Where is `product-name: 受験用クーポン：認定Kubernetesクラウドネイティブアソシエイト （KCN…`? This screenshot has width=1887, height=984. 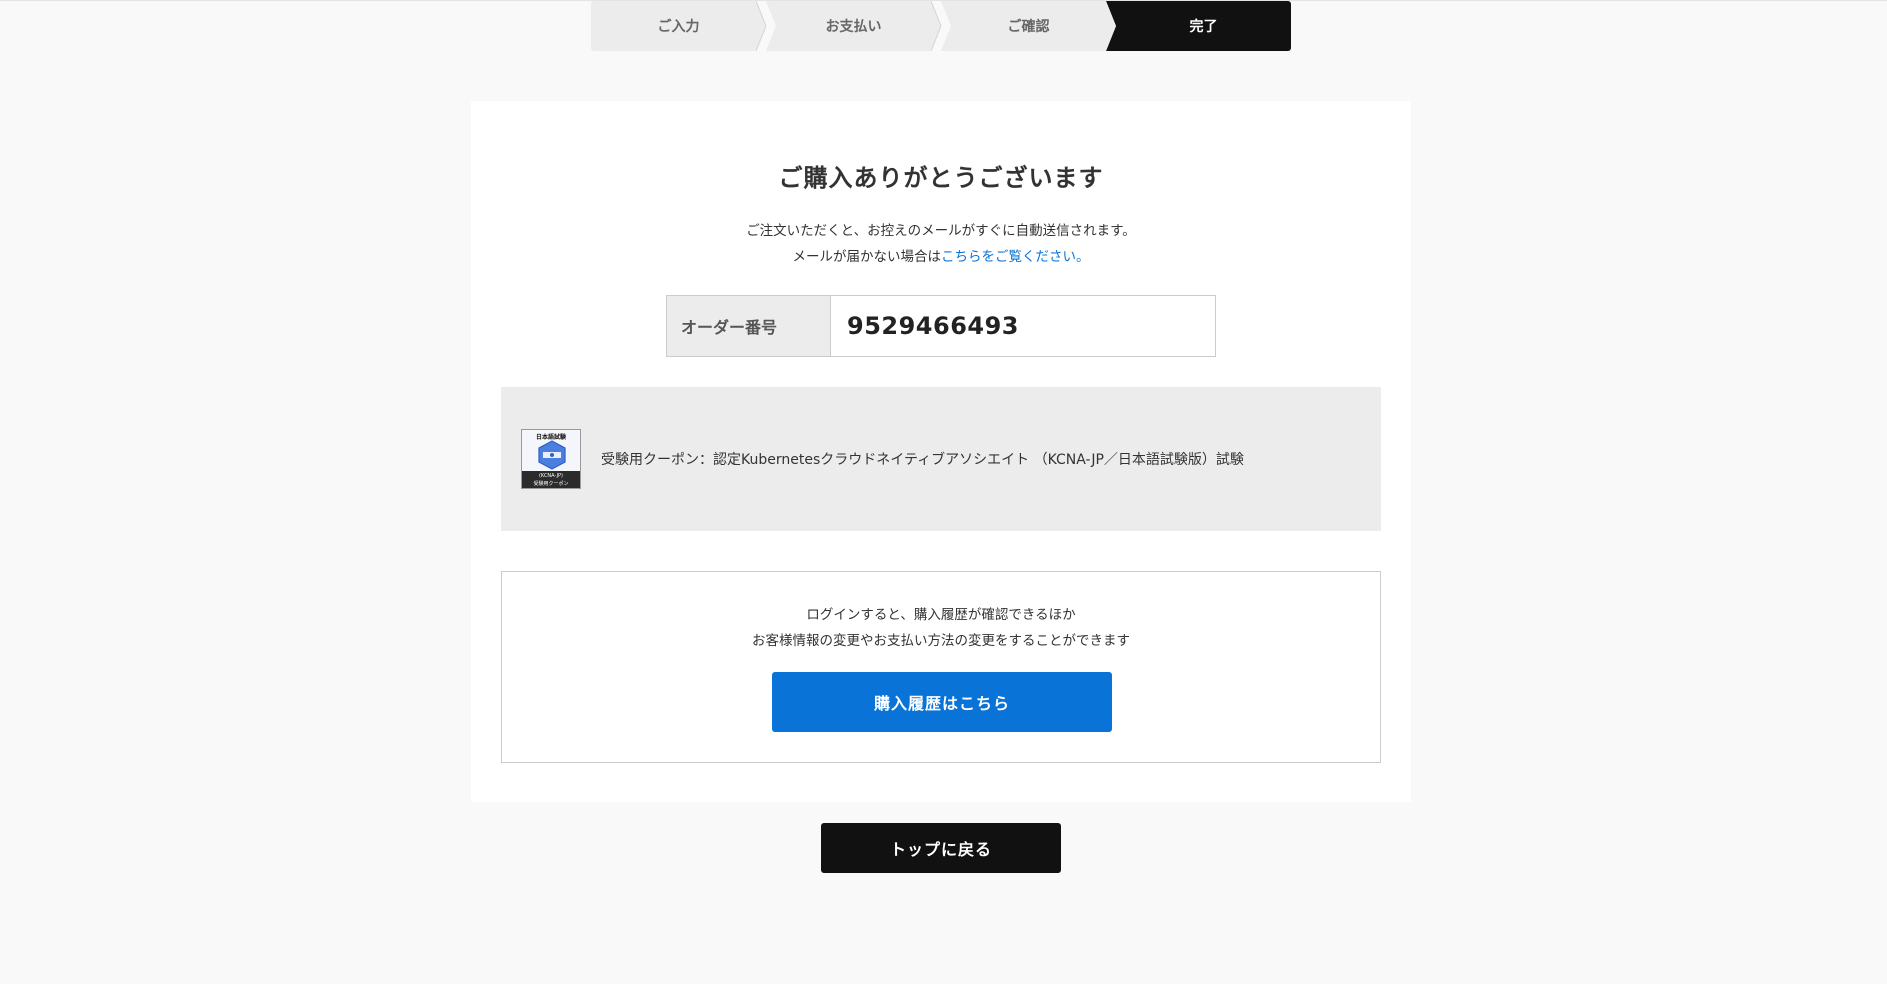
product-name: 受験用クーポン：認定Kubernetesクラウドネイティブアソシエイト （KCN… is located at coordinates (922, 460).